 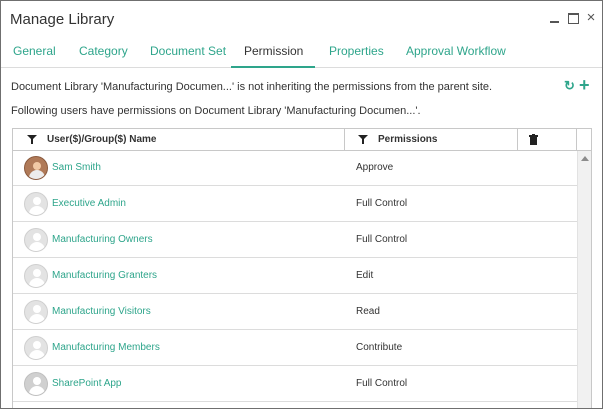 What do you see at coordinates (301, 18) in the screenshot?
I see `title-bar: Manage Library ×` at bounding box center [301, 18].